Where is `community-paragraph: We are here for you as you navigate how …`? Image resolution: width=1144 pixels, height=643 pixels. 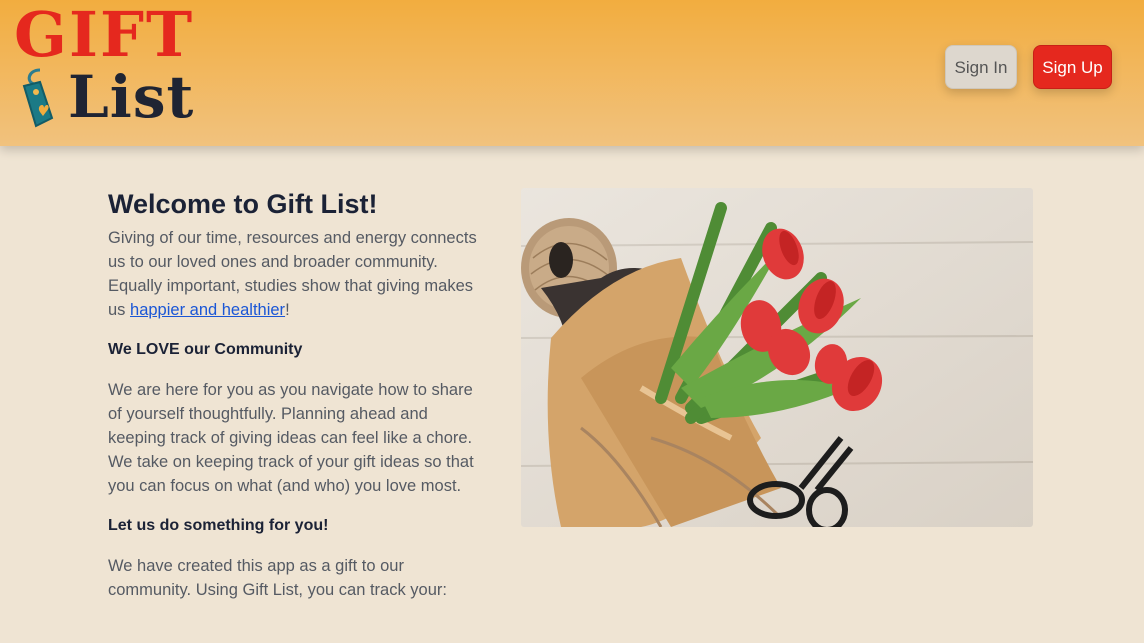 community-paragraph: We are here for you as you navigate how … is located at coordinates (291, 438).